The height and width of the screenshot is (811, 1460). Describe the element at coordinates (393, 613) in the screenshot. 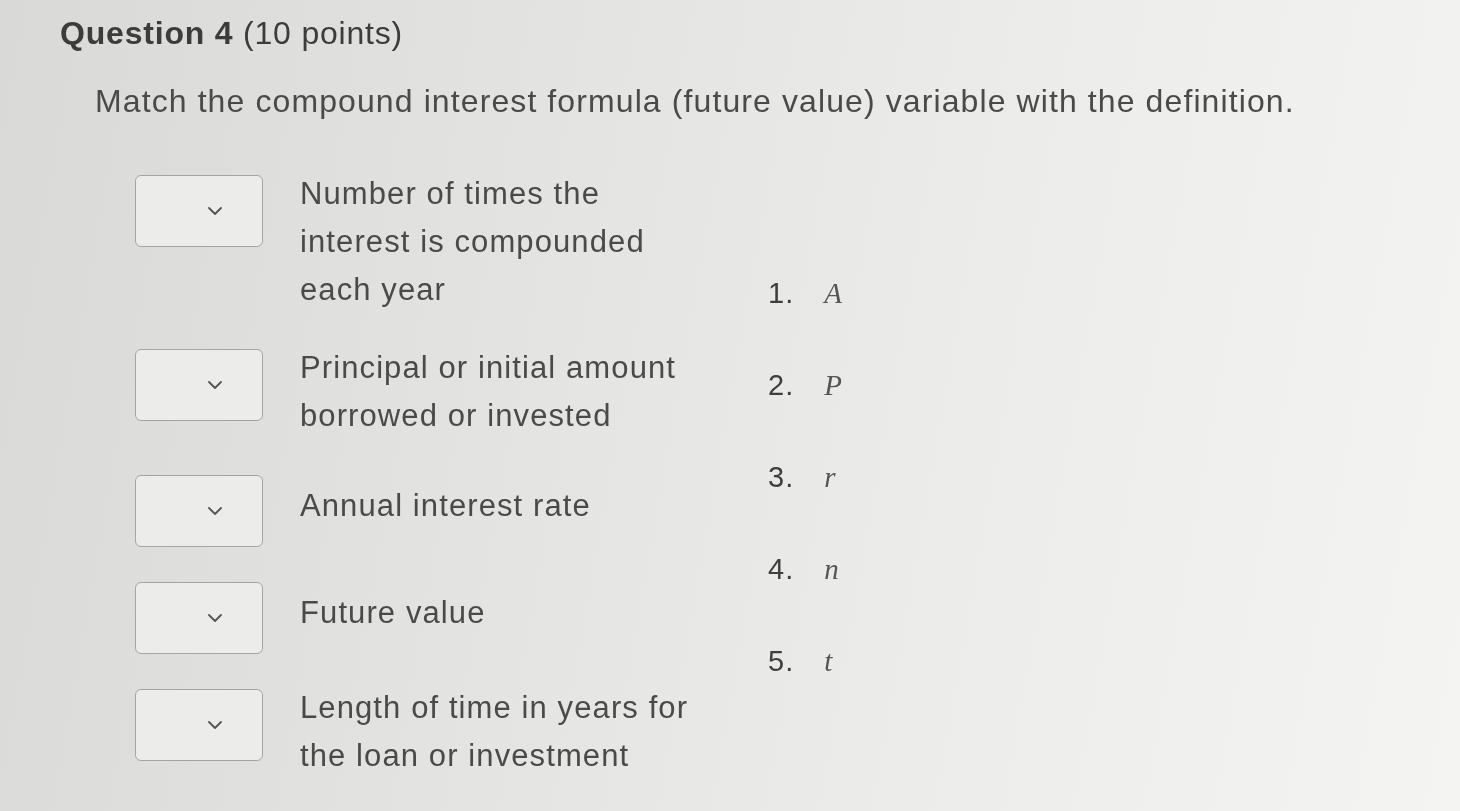

I see `definition-text: Future value` at that location.